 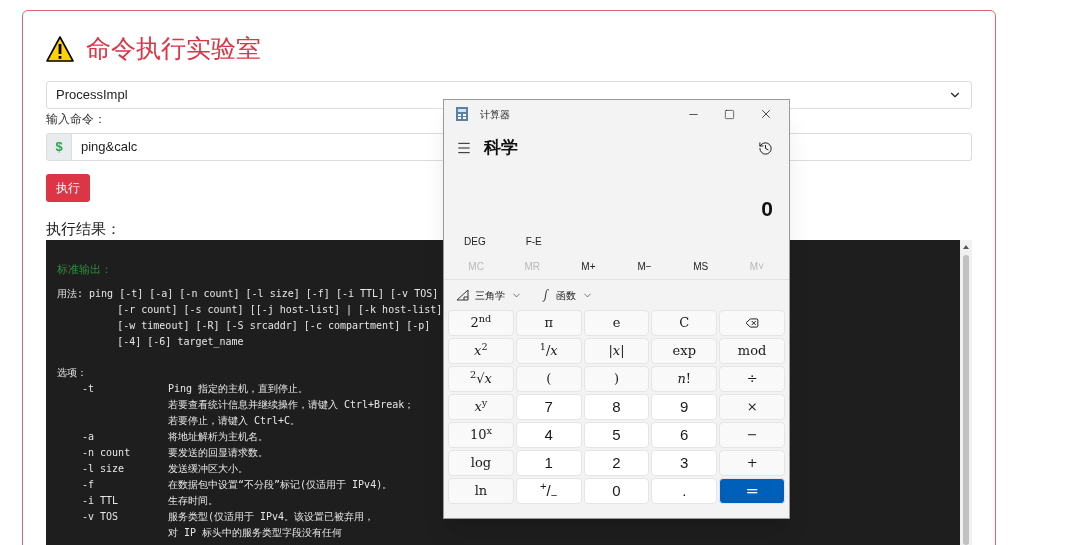 I want to click on backspace-icon, so click(x=752, y=323).